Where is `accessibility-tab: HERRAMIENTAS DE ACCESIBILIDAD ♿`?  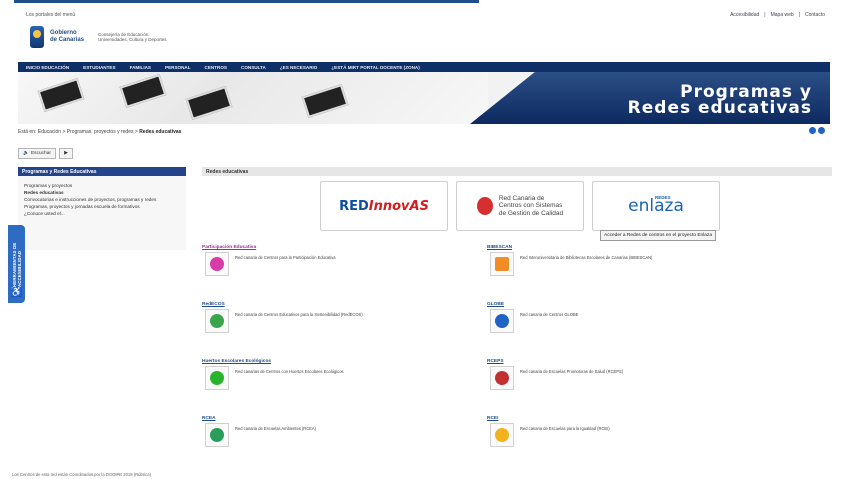
accessibility-tab: HERRAMIENTAS DE ACCESIBILIDAD ♿ is located at coordinates (16, 264).